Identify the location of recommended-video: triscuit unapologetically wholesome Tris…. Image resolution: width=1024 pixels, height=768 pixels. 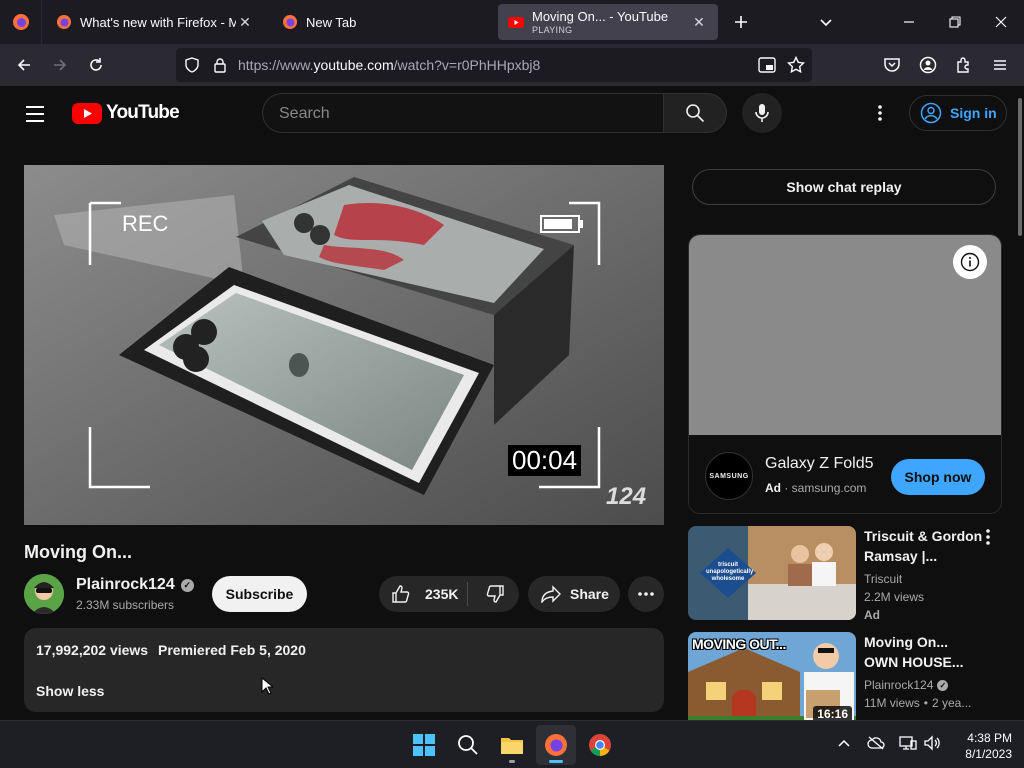
(853, 574).